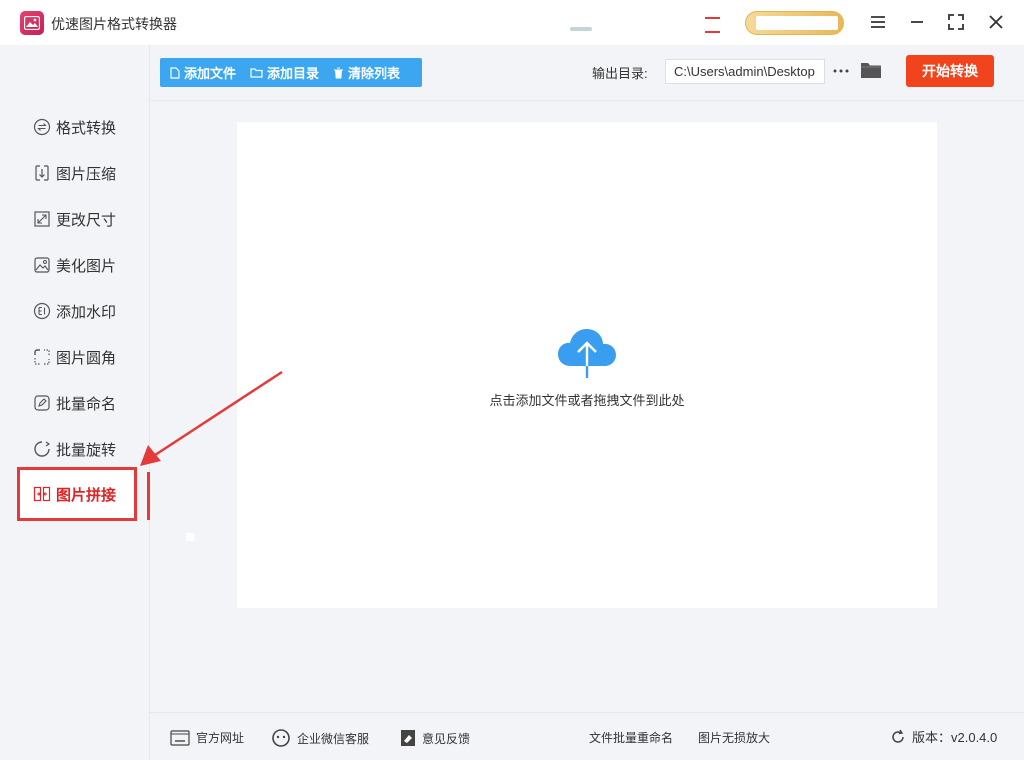 This screenshot has width=1024, height=760. What do you see at coordinates (148, 496) in the screenshot?
I see `active-item-indicator` at bounding box center [148, 496].